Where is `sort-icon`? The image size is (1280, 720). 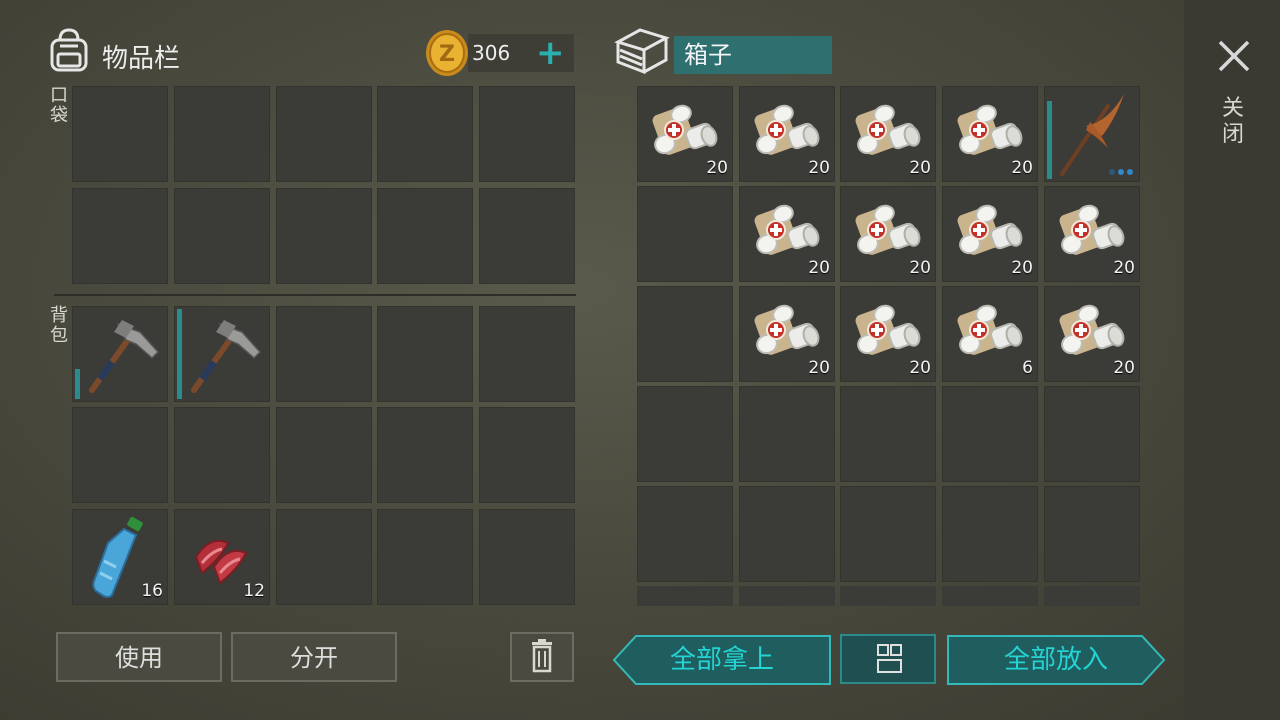 sort-icon is located at coordinates (889, 658).